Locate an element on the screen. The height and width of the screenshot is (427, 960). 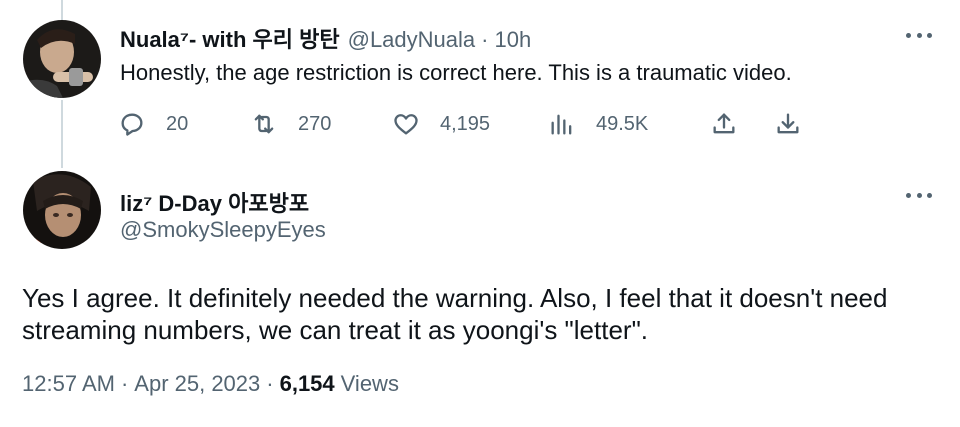
main-handle: @SmokySleepyEyes is located at coordinates (223, 230).